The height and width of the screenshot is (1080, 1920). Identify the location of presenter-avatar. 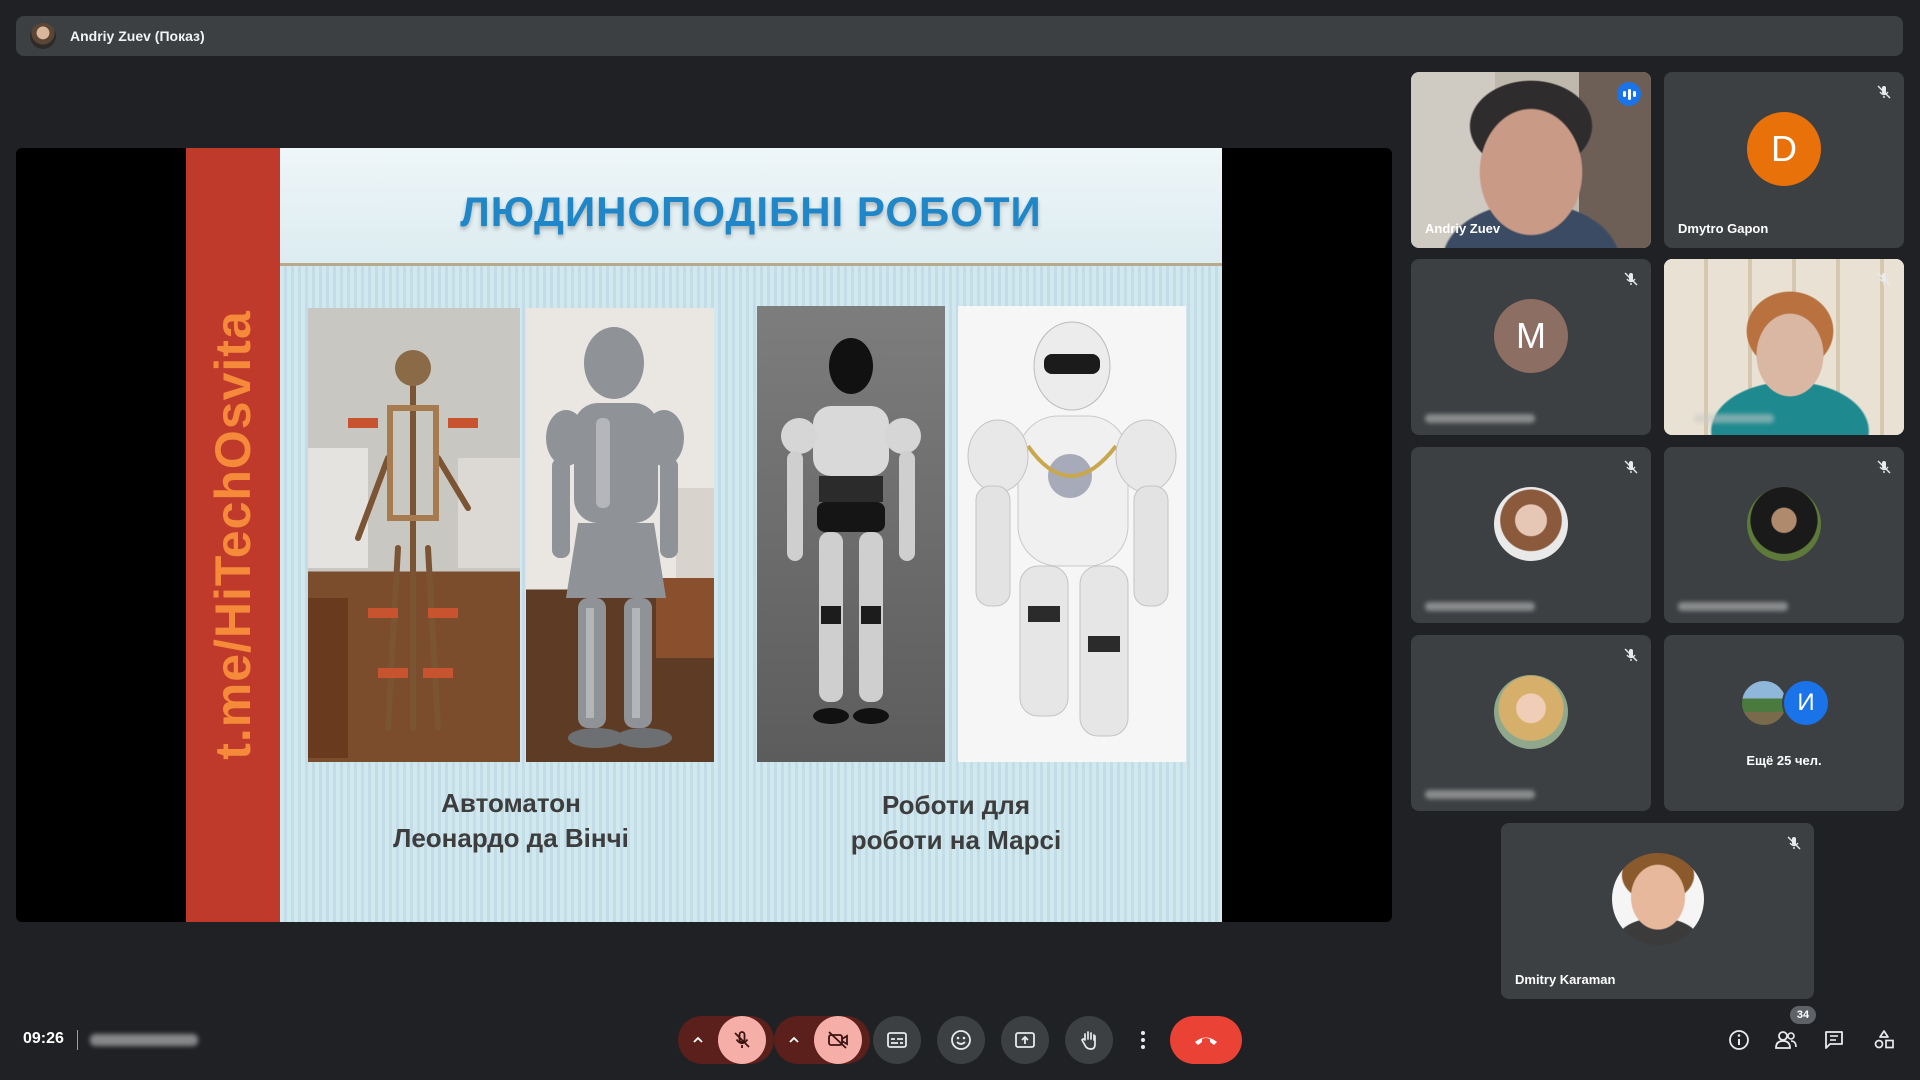
(43, 36).